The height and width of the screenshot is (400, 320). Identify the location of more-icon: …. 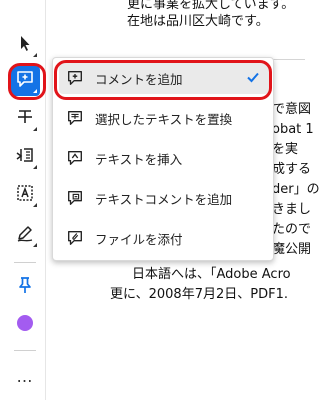
(25, 376).